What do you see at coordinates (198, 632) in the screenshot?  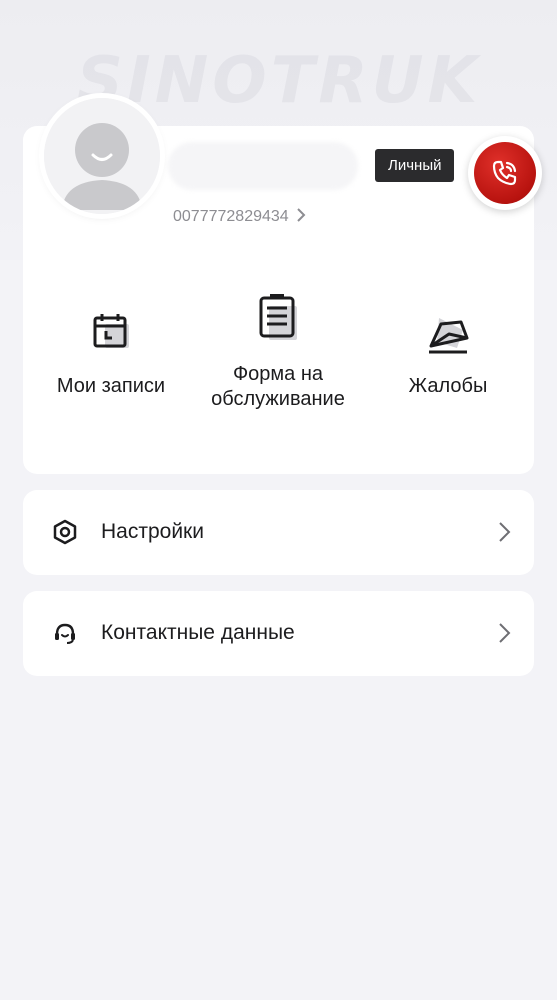 I see `contact-data-label: Контактные данные` at bounding box center [198, 632].